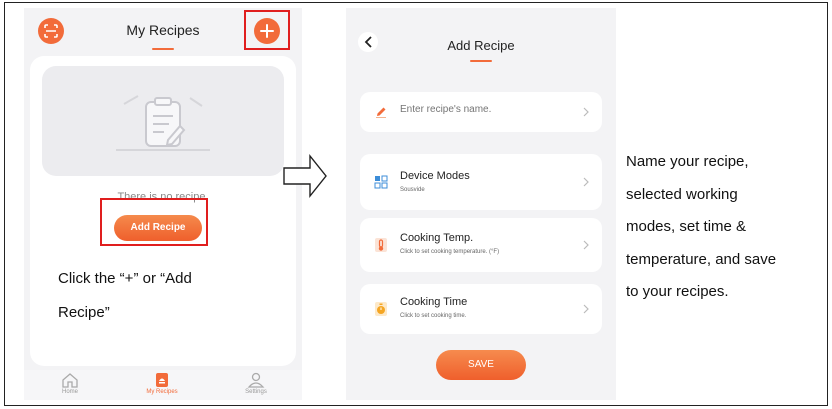  Describe the element at coordinates (481, 45) in the screenshot. I see `page-title: Add Recipe` at that location.